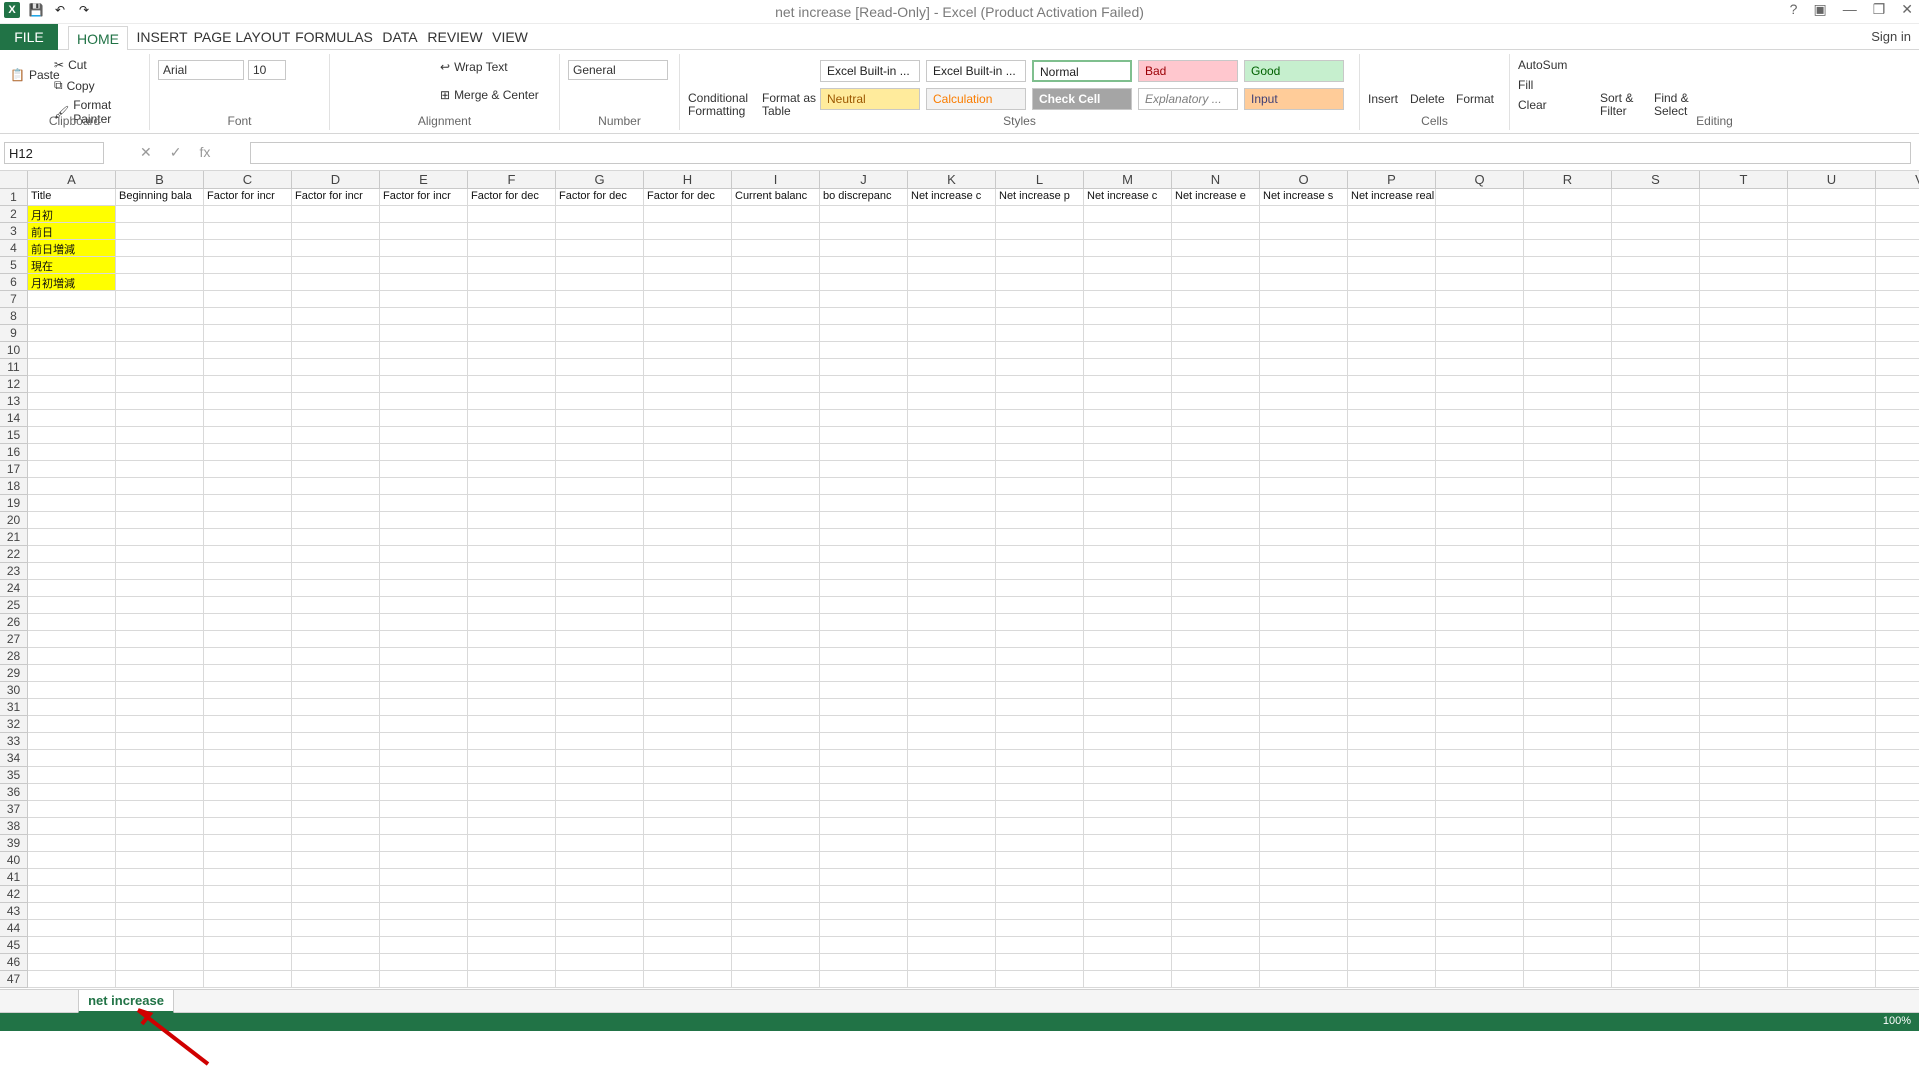 The image size is (1919, 1083). I want to click on cell-n15, so click(1216, 435).